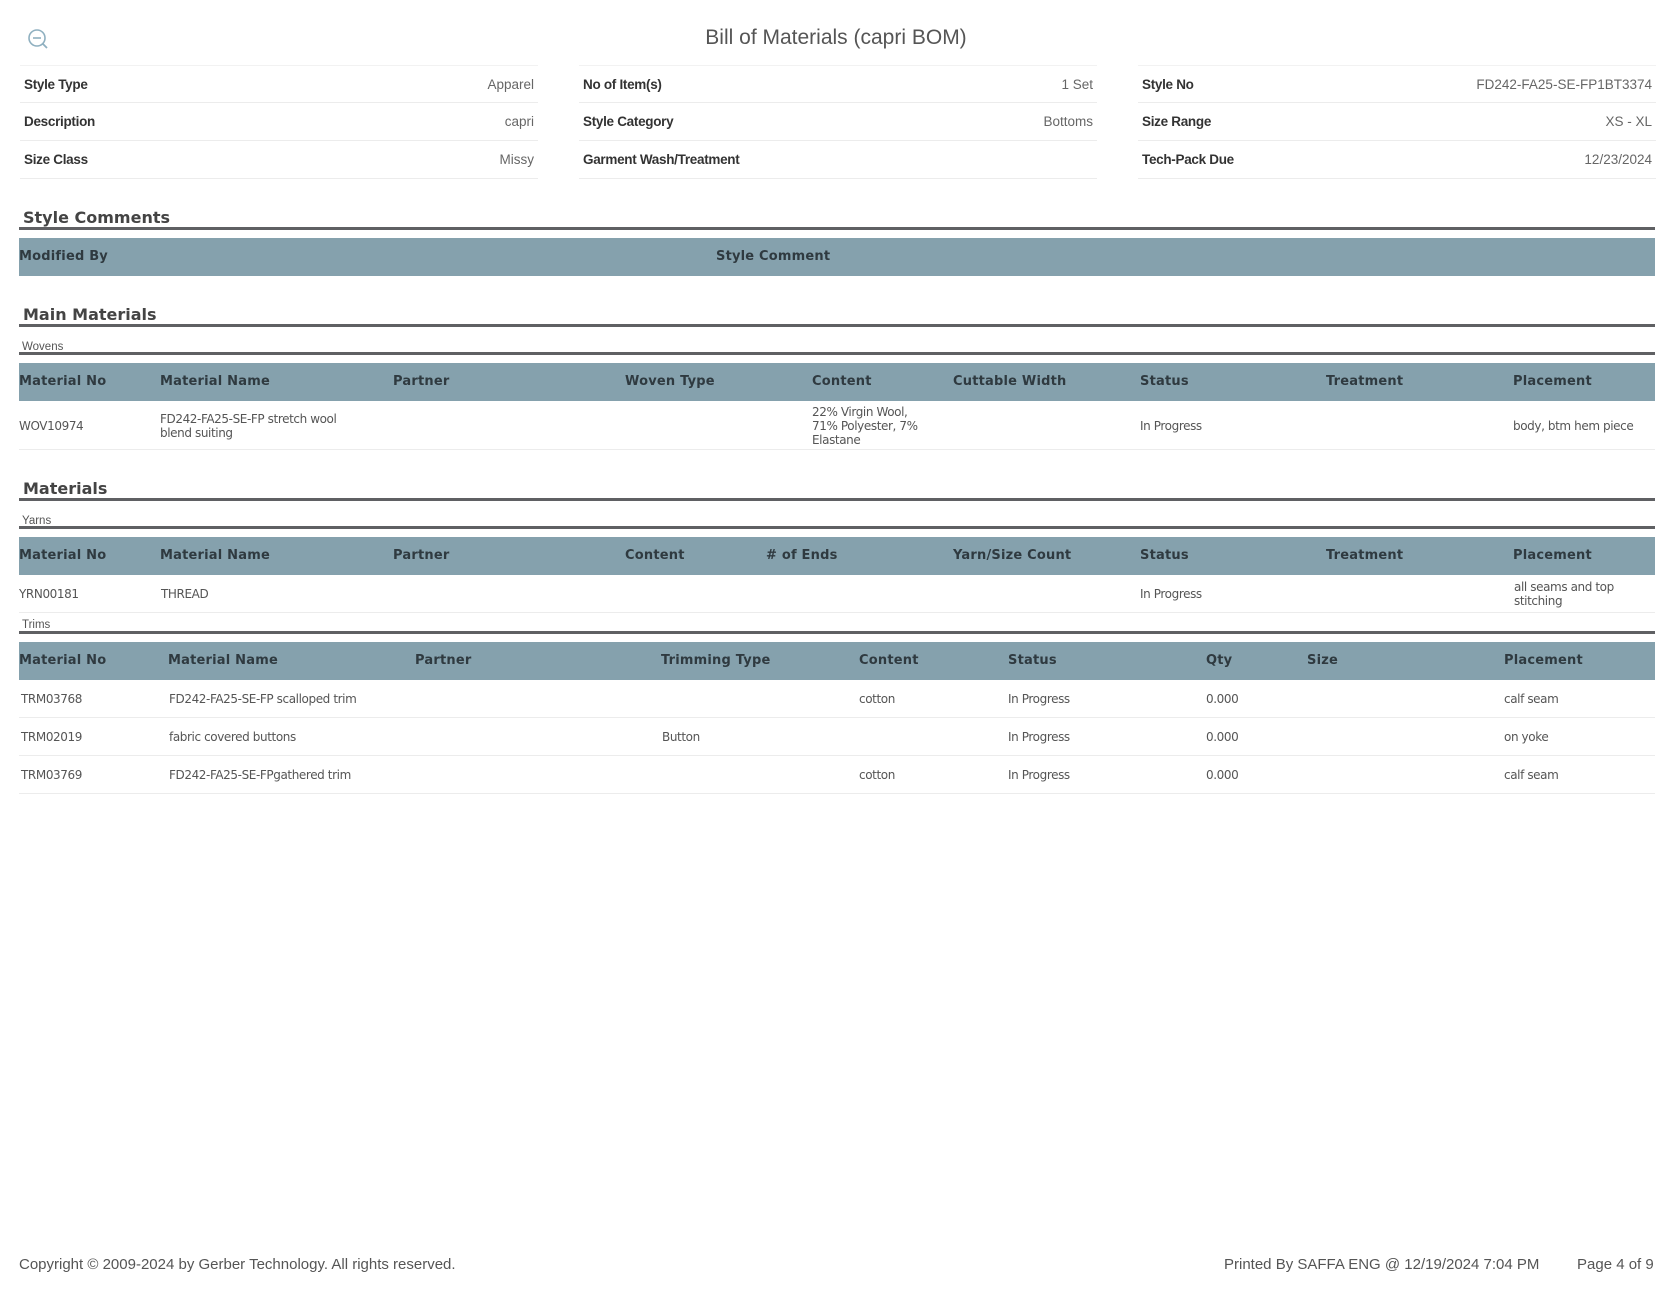  What do you see at coordinates (56, 159) in the screenshot?
I see `info-label: Size Class` at bounding box center [56, 159].